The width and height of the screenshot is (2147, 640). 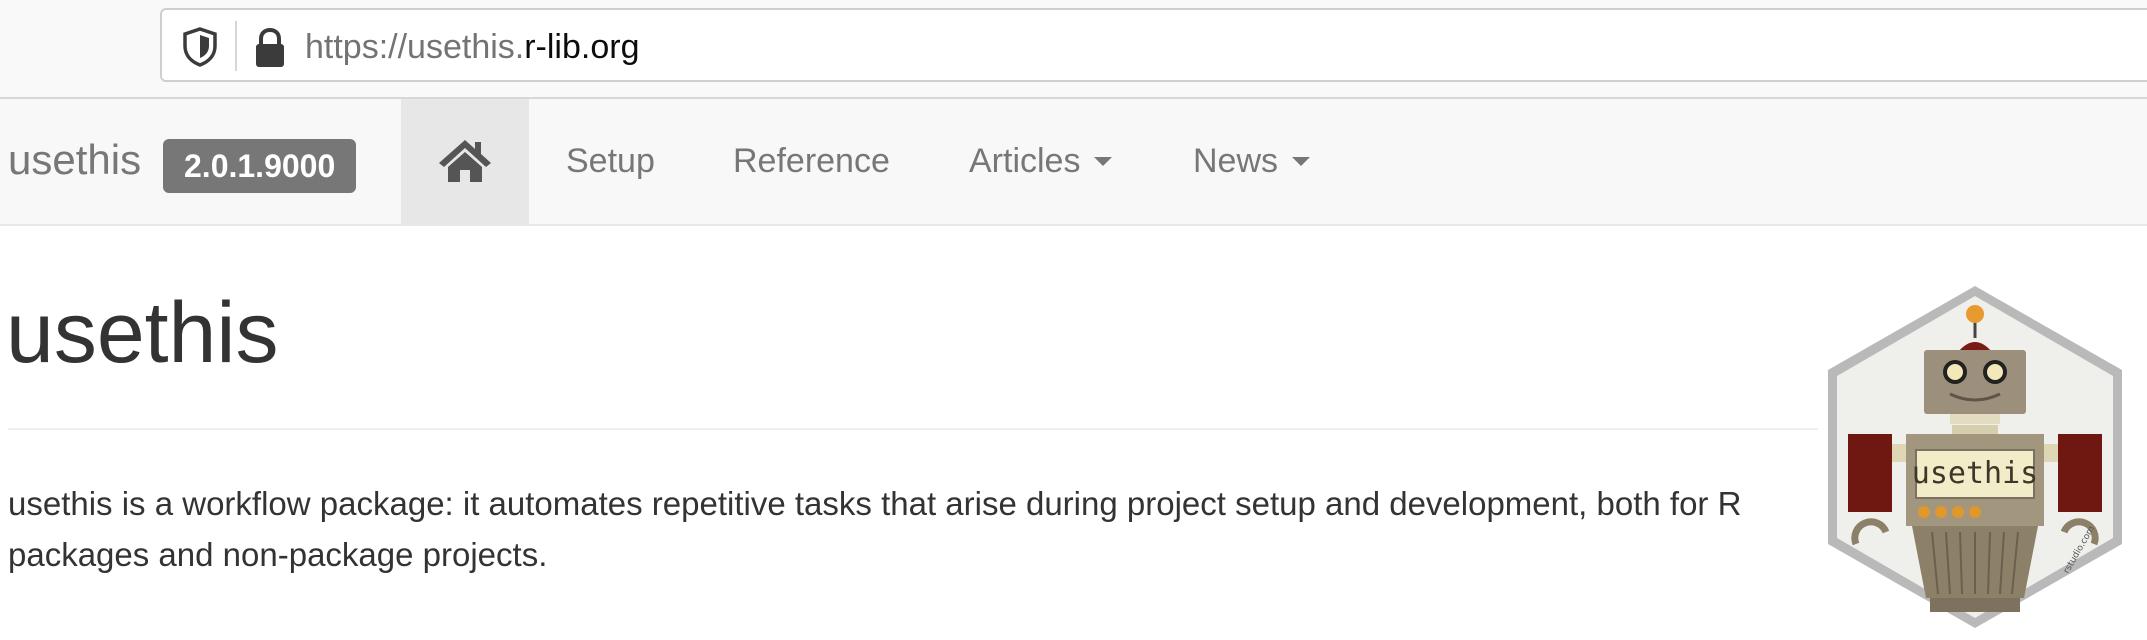 I want to click on address-bar-divider, so click(x=236, y=46).